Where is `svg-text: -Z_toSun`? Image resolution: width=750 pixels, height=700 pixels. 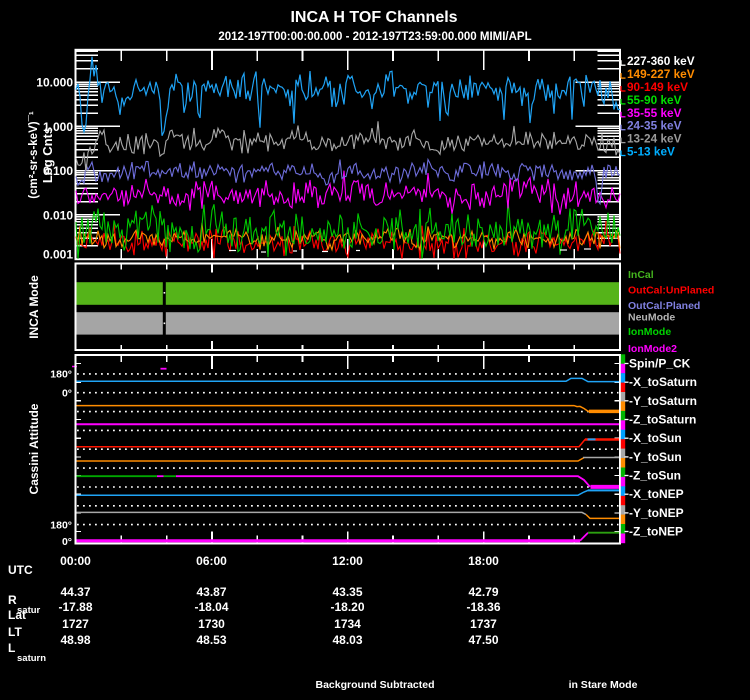 svg-text: -Z_toSun is located at coordinates (655, 476).